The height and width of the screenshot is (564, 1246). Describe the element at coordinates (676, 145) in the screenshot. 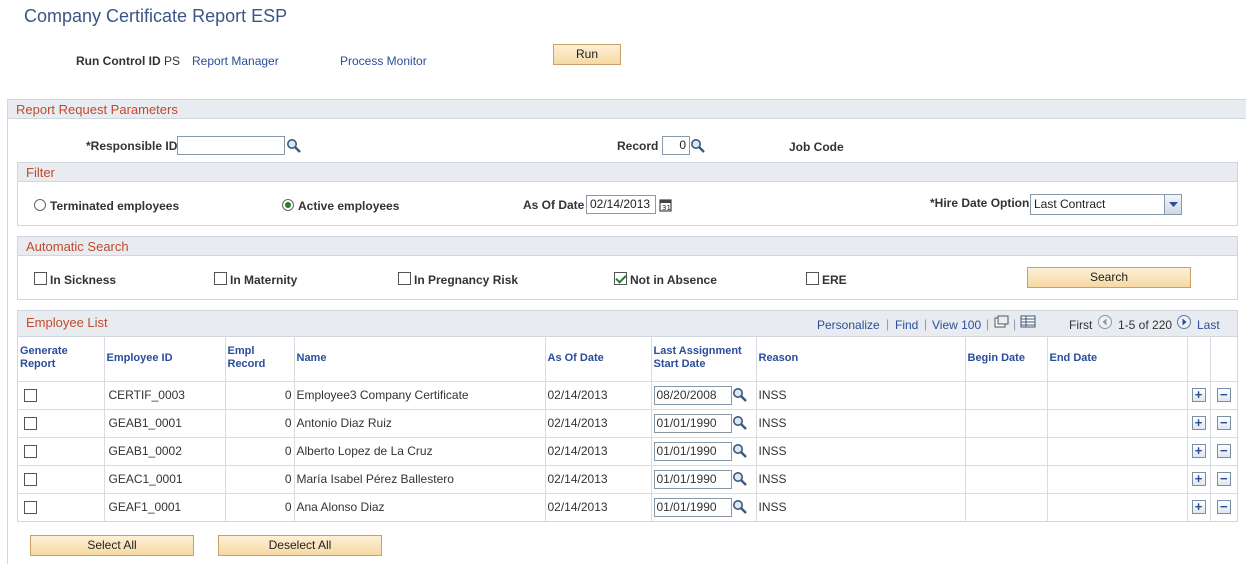

I see `record-input: 0` at that location.